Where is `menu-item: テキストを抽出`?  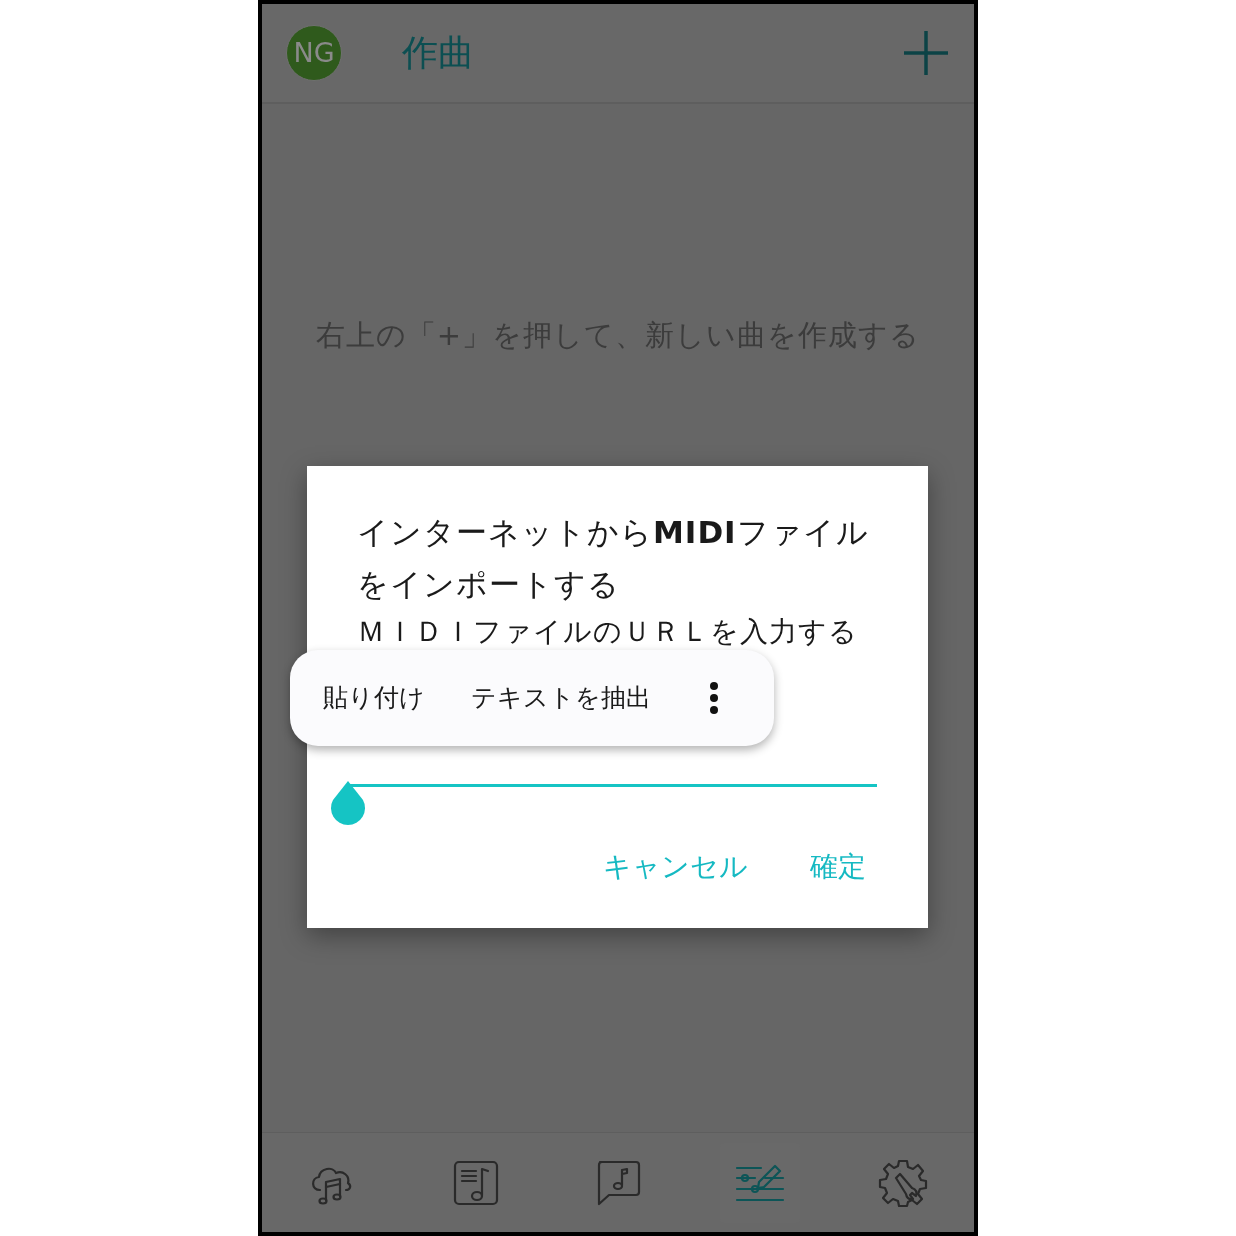 menu-item: テキストを抽出 is located at coordinates (561, 698).